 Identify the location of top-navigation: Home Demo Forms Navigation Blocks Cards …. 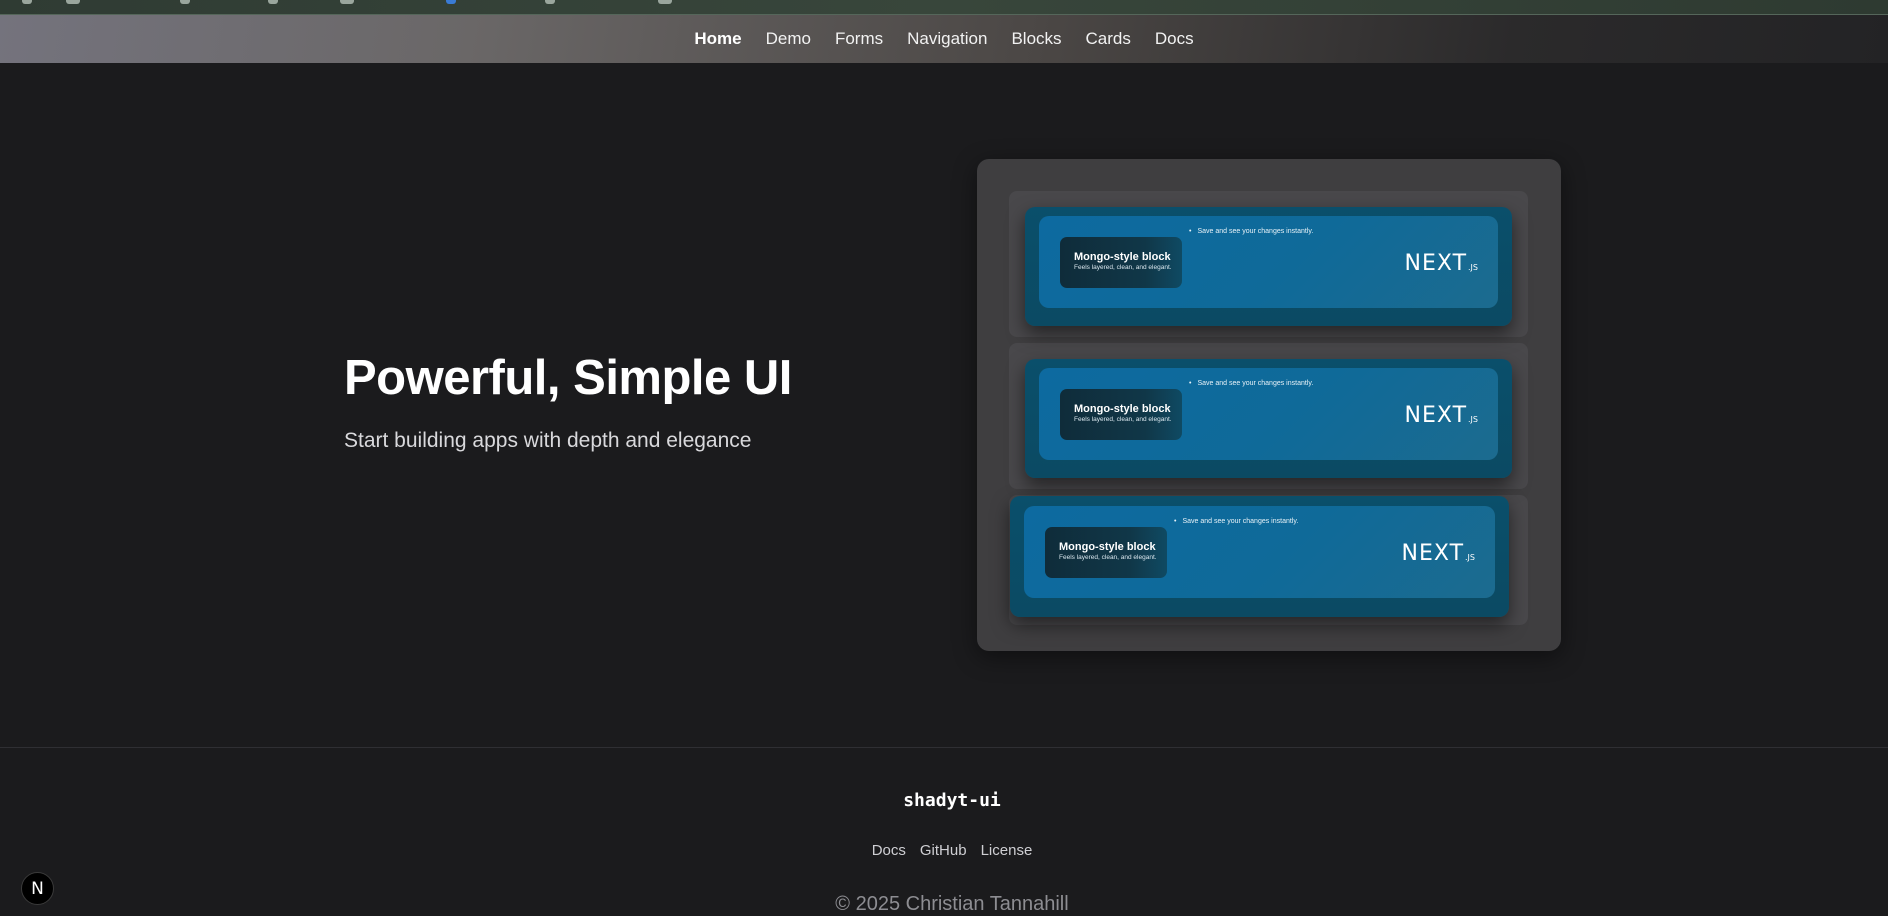
(944, 39).